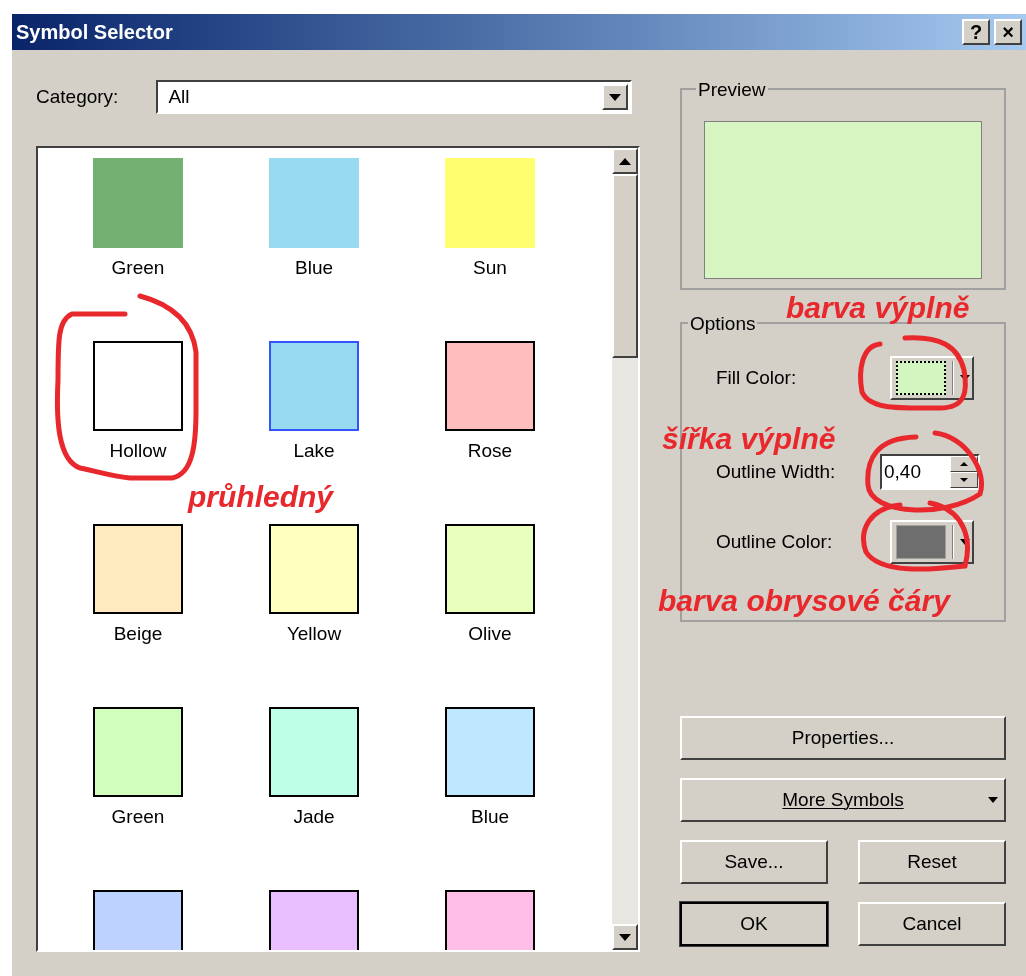  Describe the element at coordinates (932, 378) in the screenshot. I see `fill-color-button` at that location.